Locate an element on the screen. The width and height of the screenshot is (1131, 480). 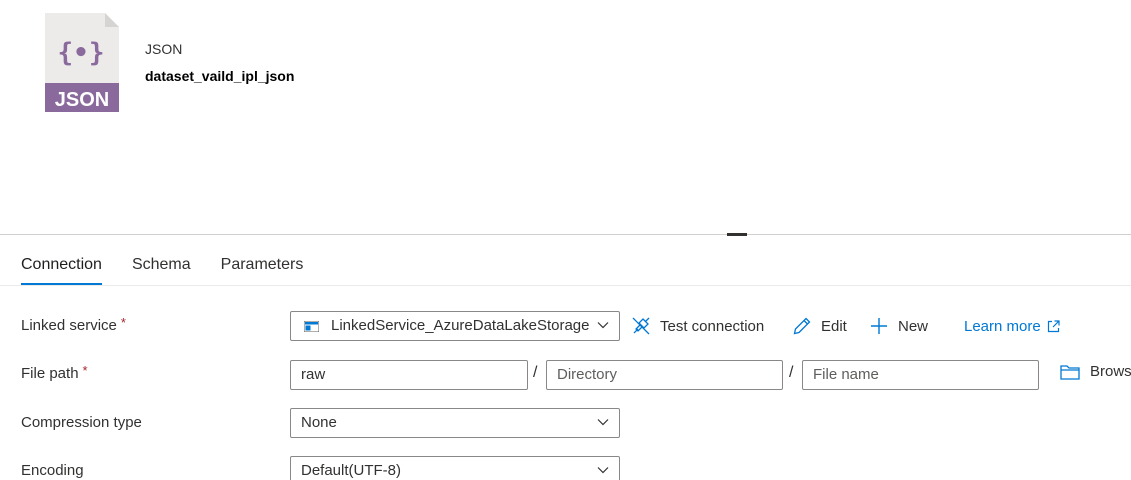
tab-parameters: Parameters is located at coordinates (262, 270).